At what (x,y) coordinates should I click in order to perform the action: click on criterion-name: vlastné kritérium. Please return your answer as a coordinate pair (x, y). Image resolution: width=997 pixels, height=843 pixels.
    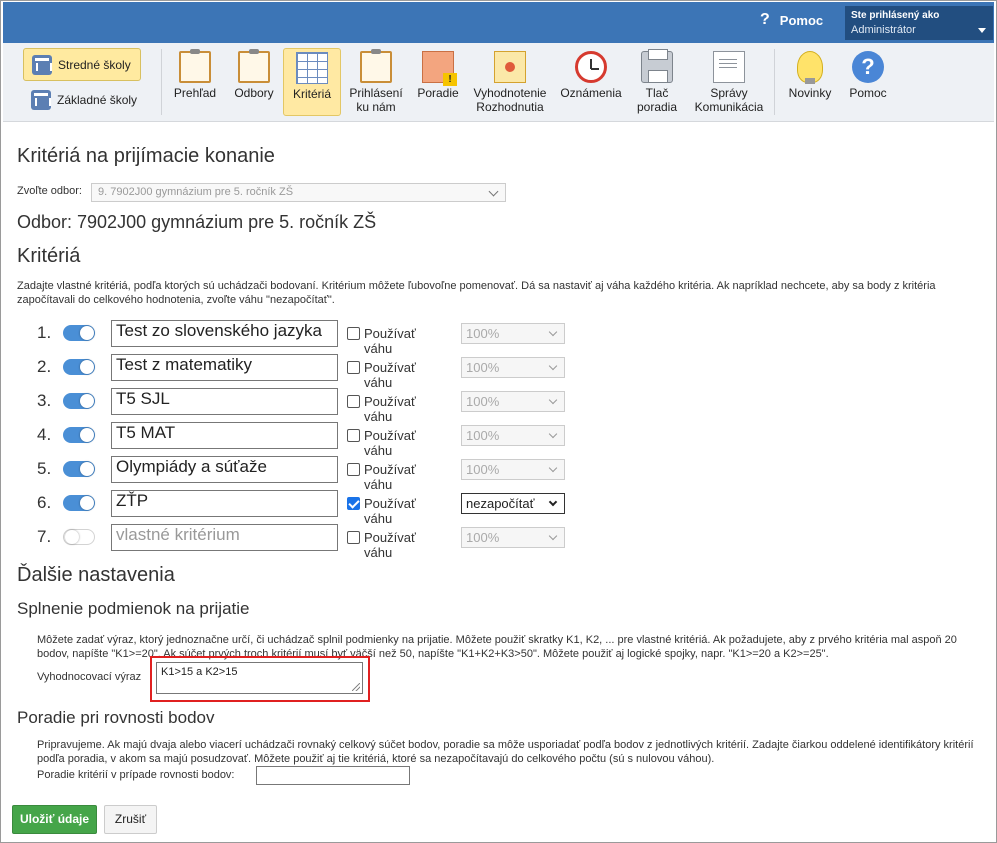
    Looking at the image, I should click on (178, 534).